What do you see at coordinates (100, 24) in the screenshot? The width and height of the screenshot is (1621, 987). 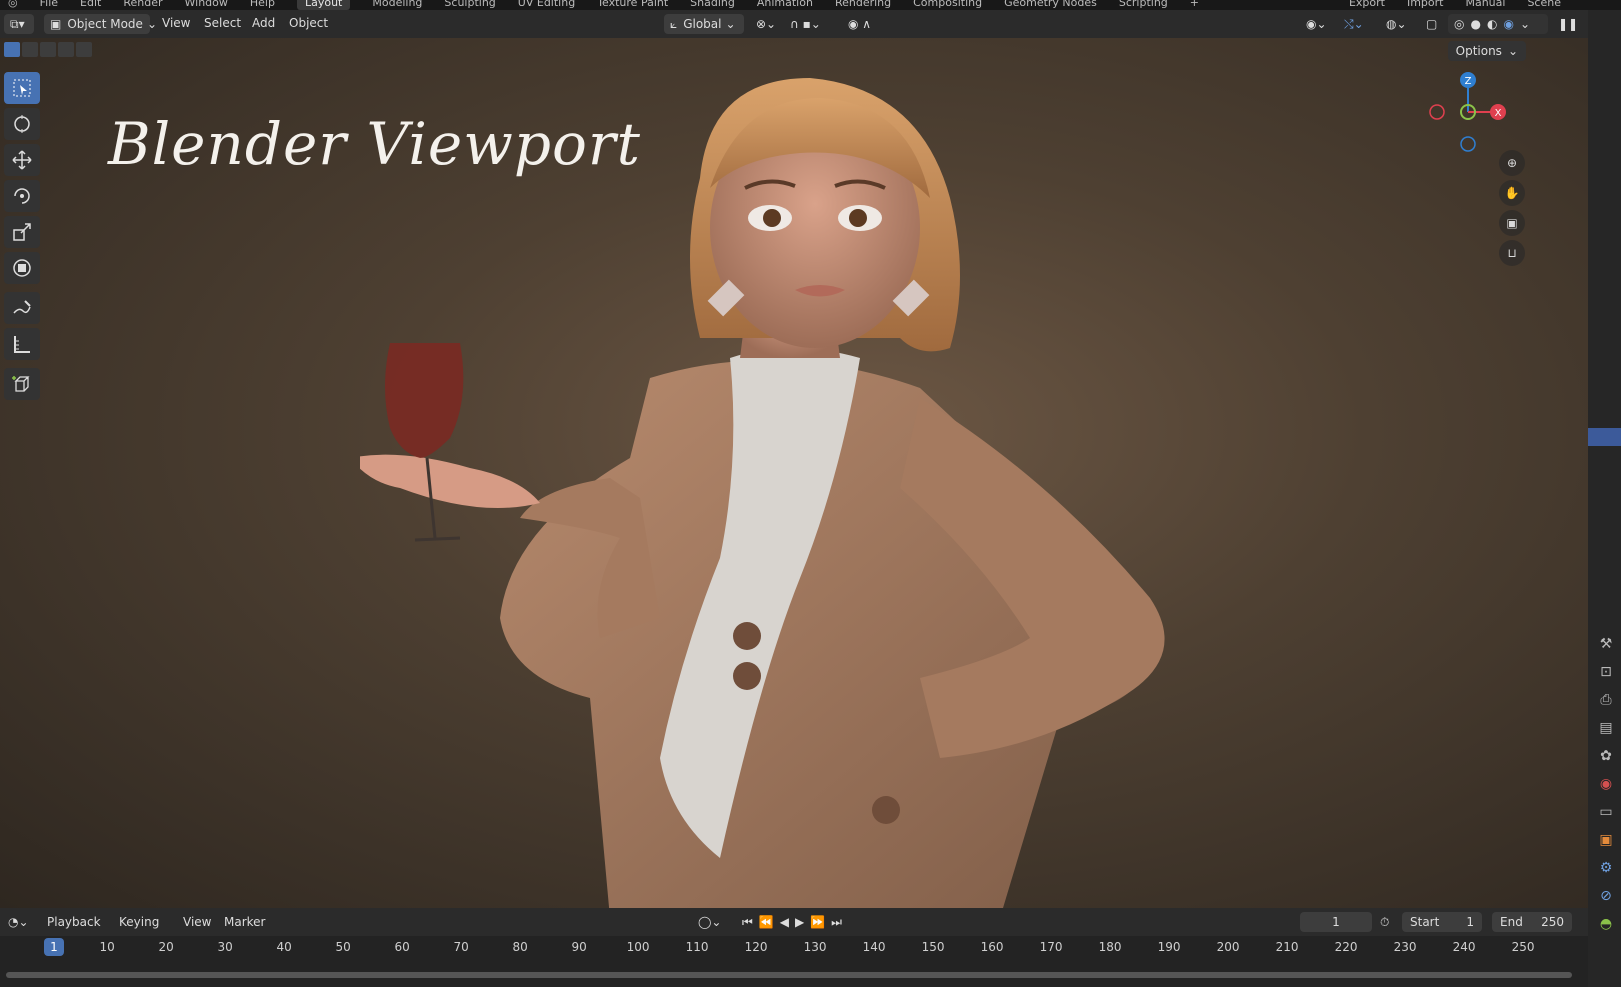 I see `mode-selector: ▣ Object Mode ⌄` at bounding box center [100, 24].